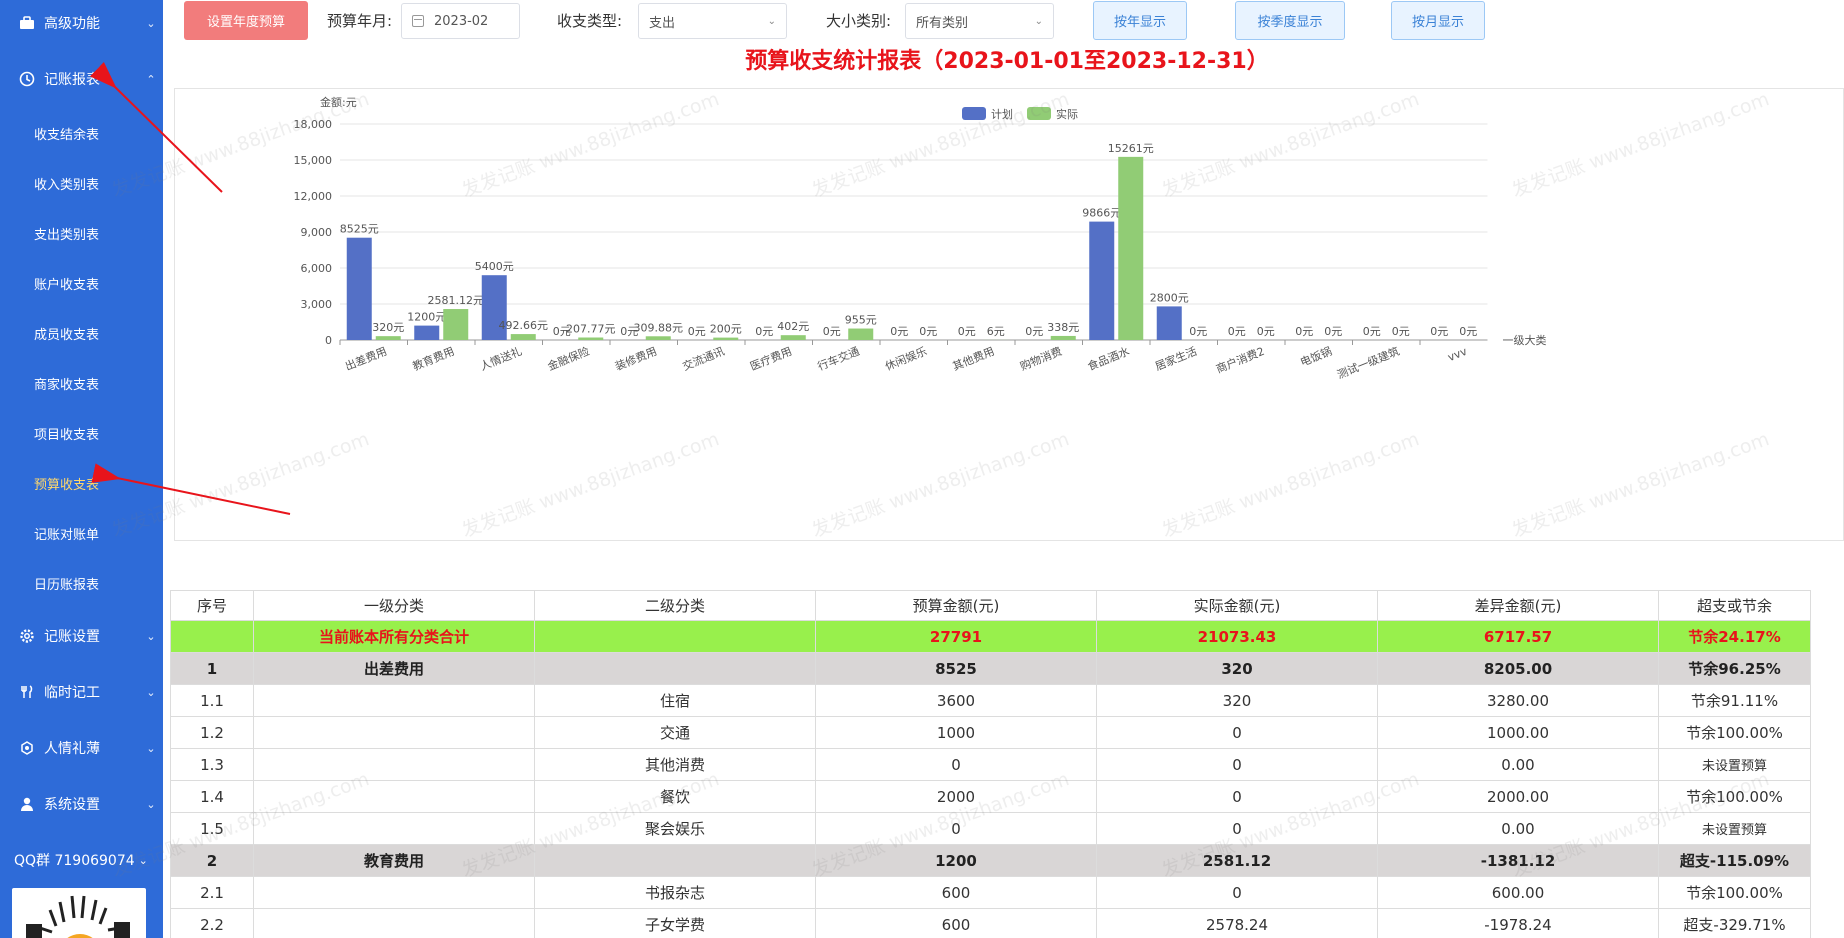 The width and height of the screenshot is (1844, 938). What do you see at coordinates (861, 320) in the screenshot?
I see `bar-value-label: 955元` at bounding box center [861, 320].